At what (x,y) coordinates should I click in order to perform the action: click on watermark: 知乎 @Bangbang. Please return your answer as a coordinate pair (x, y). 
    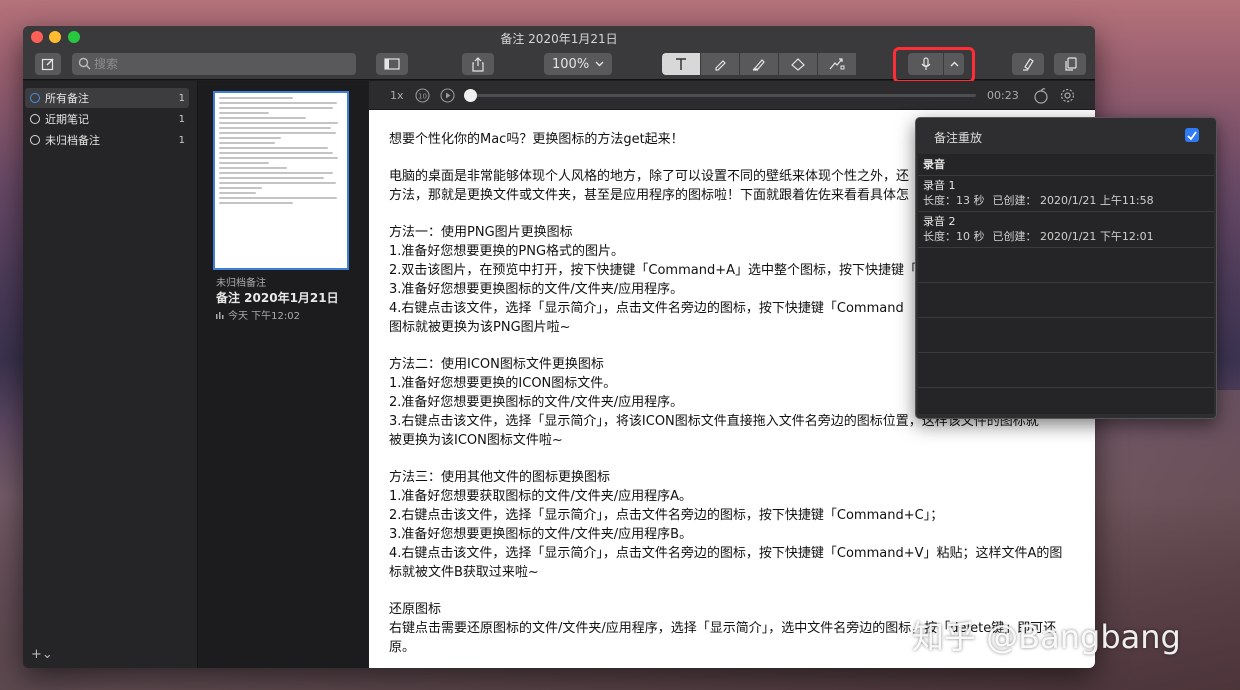
    Looking at the image, I should click on (1046, 637).